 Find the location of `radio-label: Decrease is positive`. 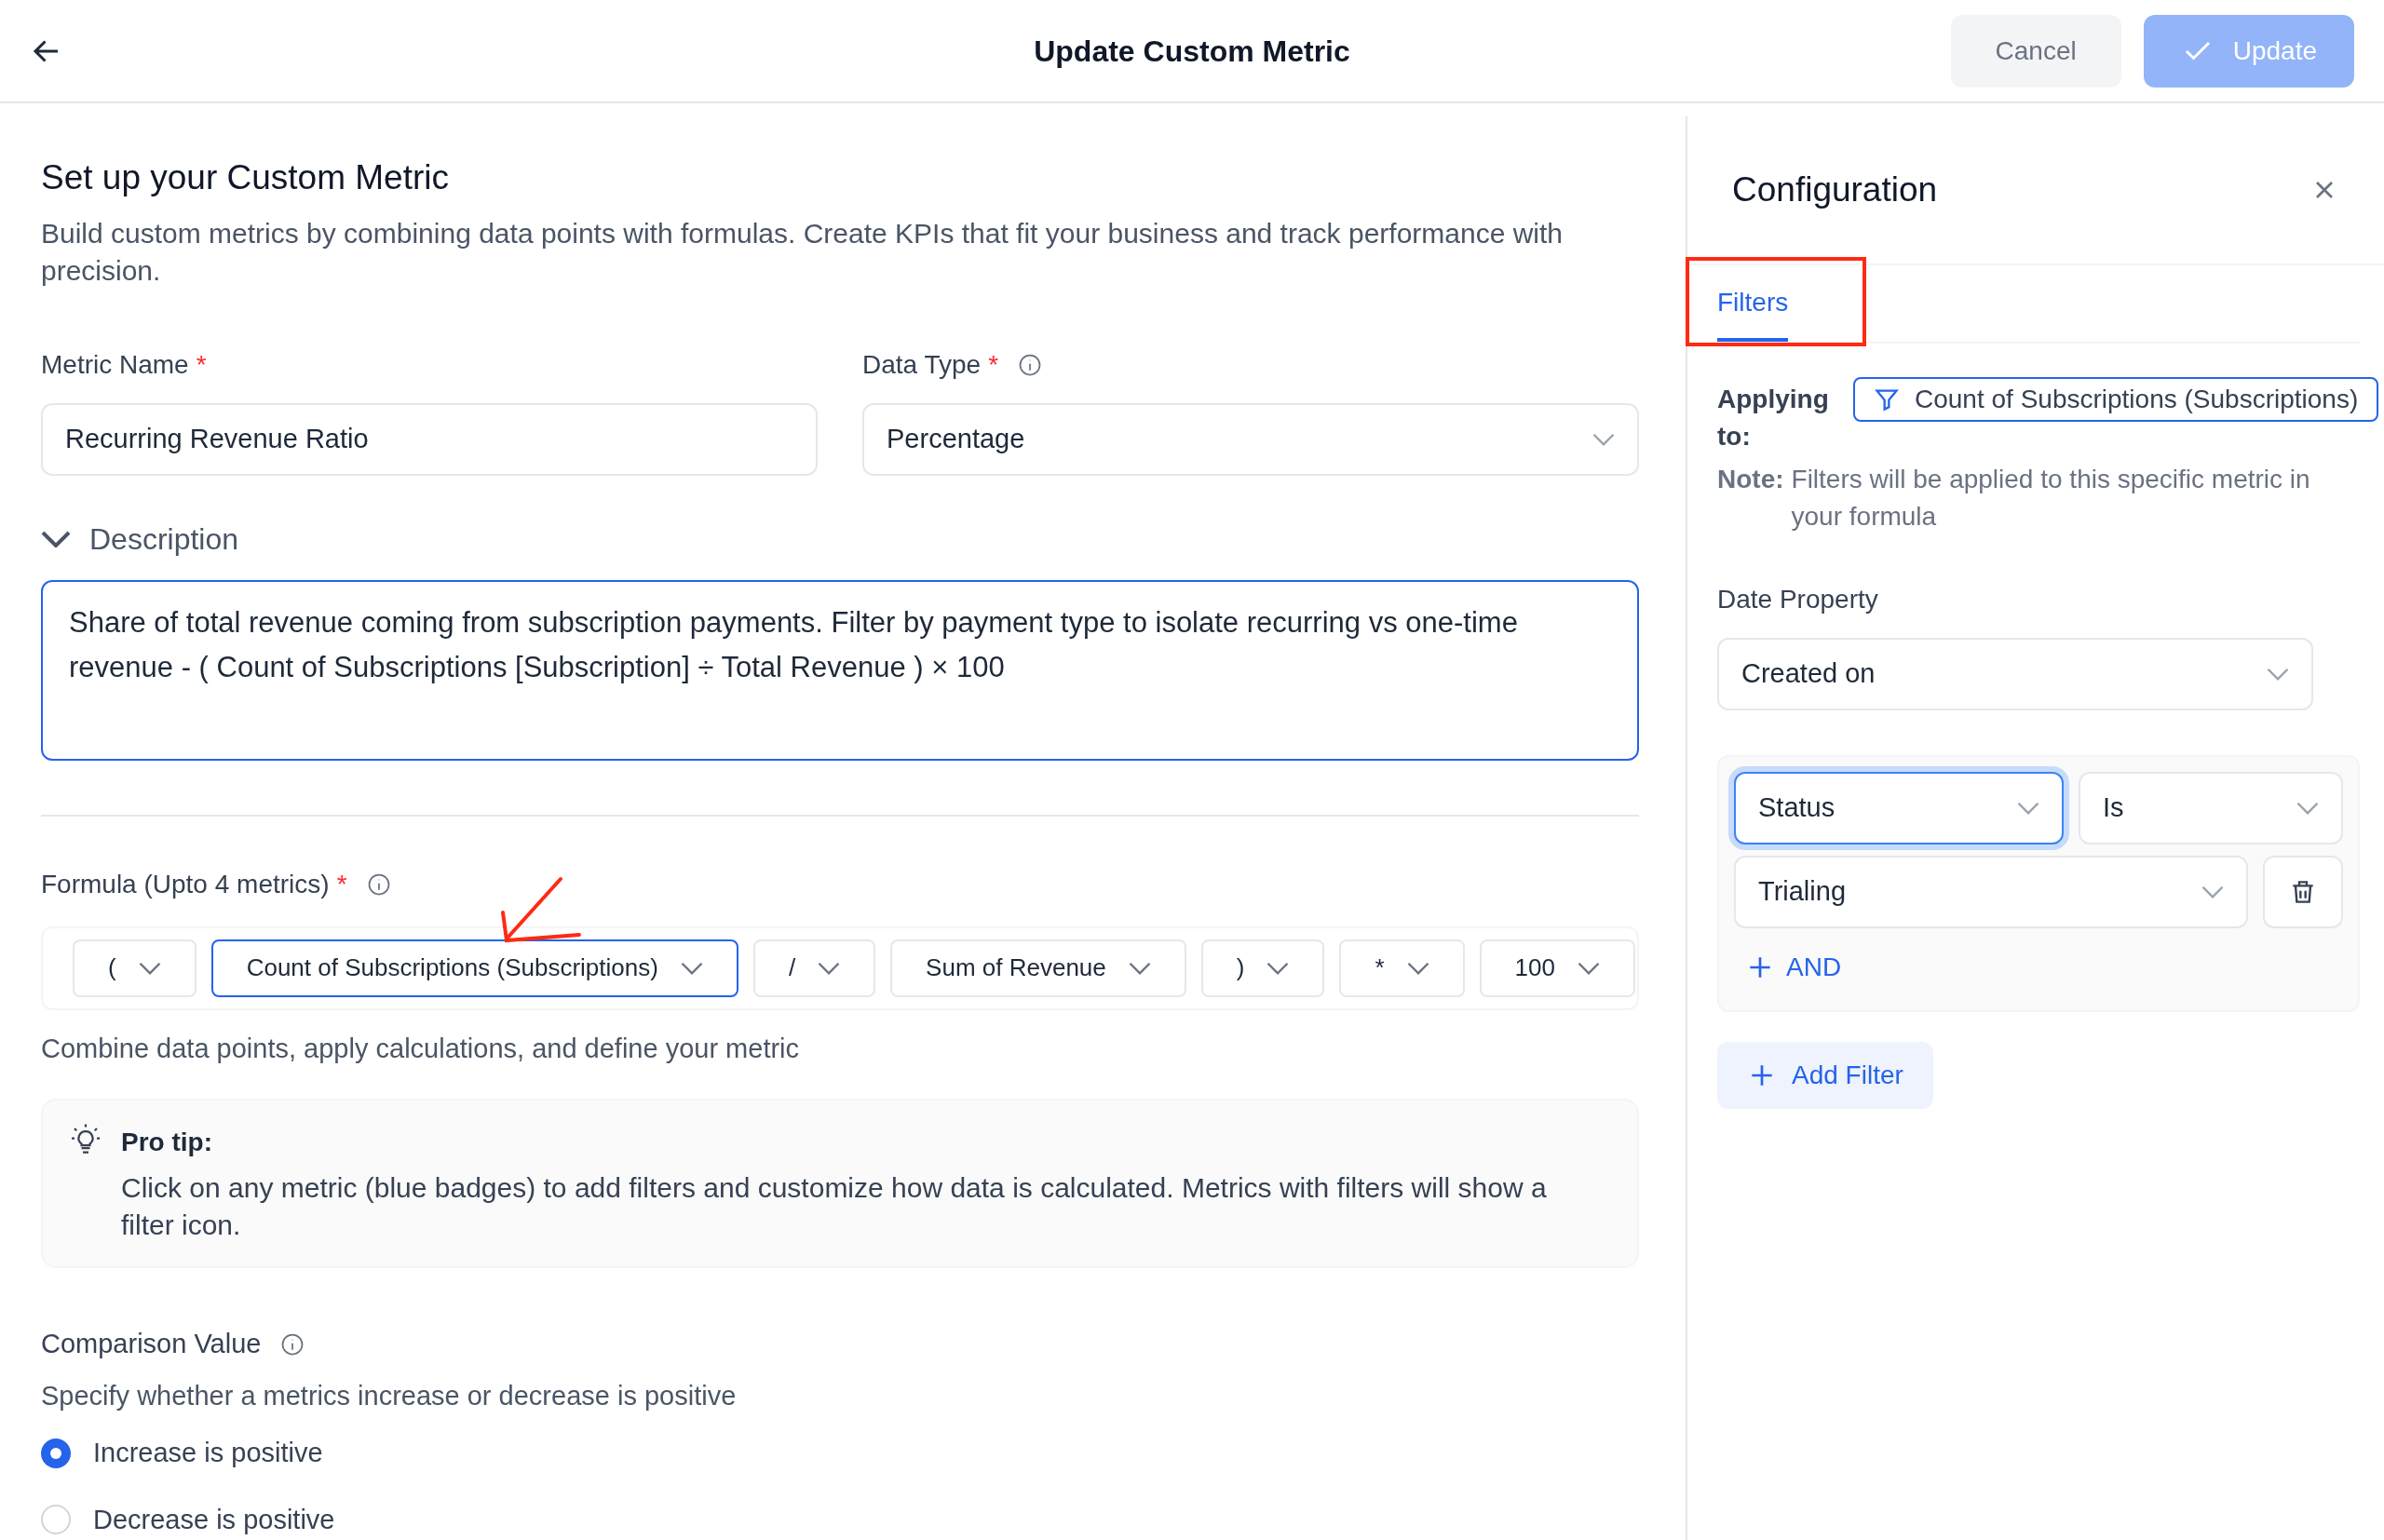

radio-label: Decrease is positive is located at coordinates (214, 1519).